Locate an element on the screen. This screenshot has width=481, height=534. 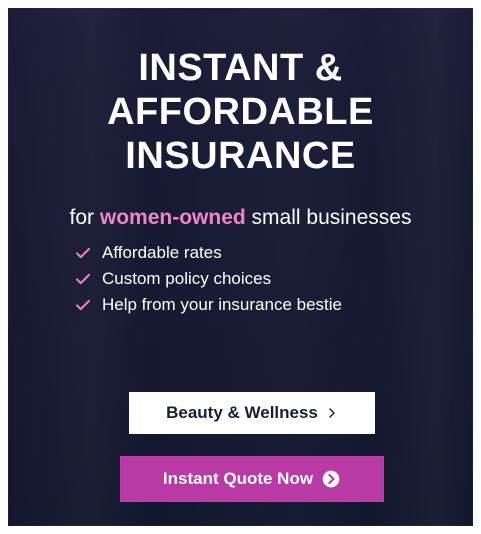
headline-line-2: AFFORDABLE is located at coordinates (240, 112).